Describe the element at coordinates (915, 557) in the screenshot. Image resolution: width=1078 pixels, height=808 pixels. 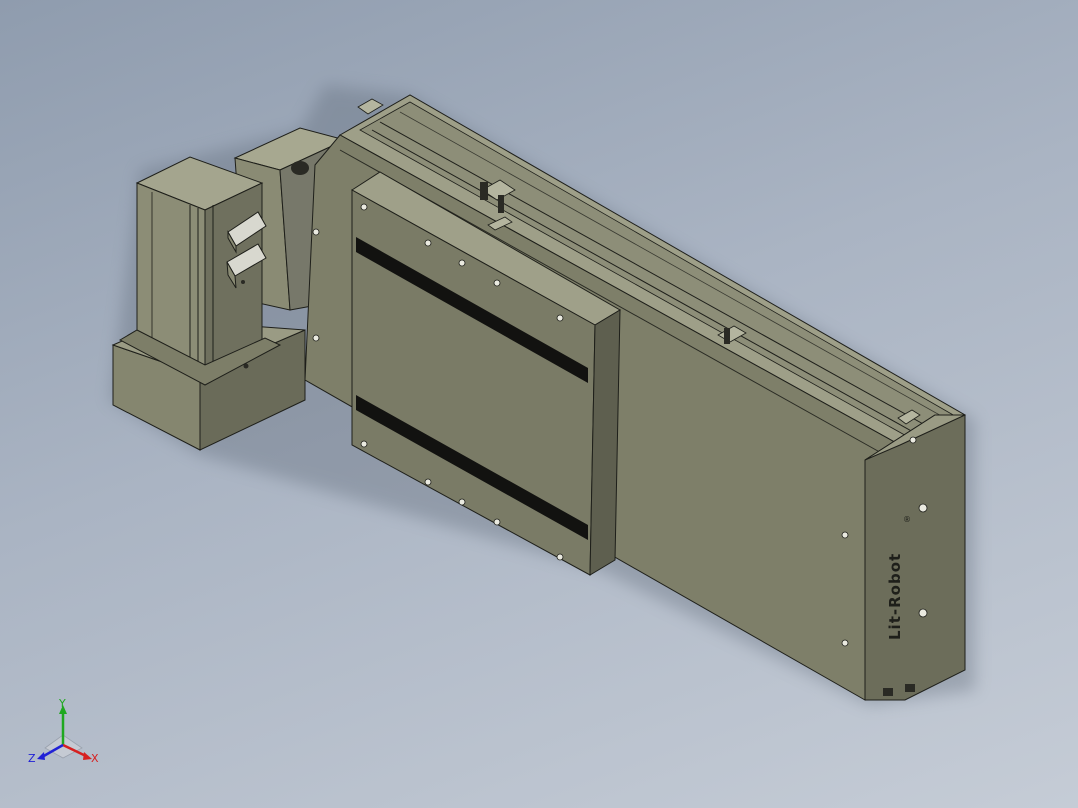
I see `end-cap: Lit-Robot ®` at that location.